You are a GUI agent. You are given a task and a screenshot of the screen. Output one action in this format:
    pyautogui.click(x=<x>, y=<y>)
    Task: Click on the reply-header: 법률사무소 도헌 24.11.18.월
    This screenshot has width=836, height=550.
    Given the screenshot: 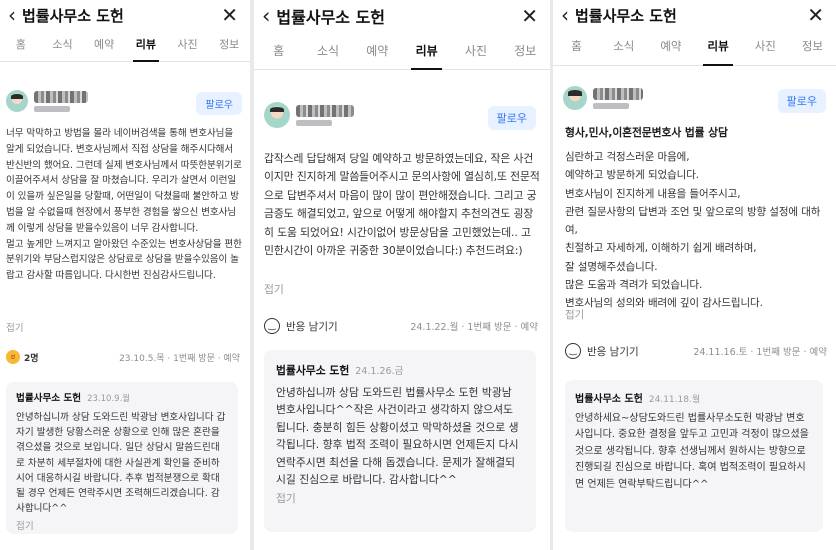 What is the action you would take?
    pyautogui.click(x=694, y=397)
    